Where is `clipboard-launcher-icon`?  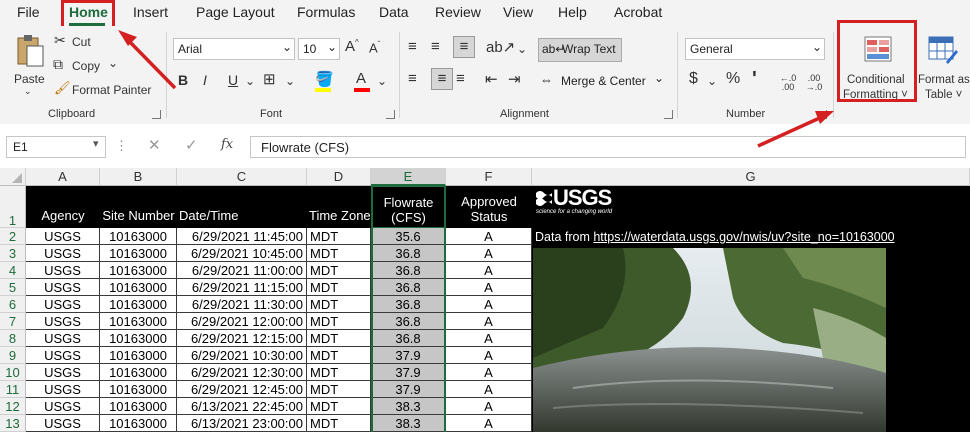
clipboard-launcher-icon is located at coordinates (156, 114).